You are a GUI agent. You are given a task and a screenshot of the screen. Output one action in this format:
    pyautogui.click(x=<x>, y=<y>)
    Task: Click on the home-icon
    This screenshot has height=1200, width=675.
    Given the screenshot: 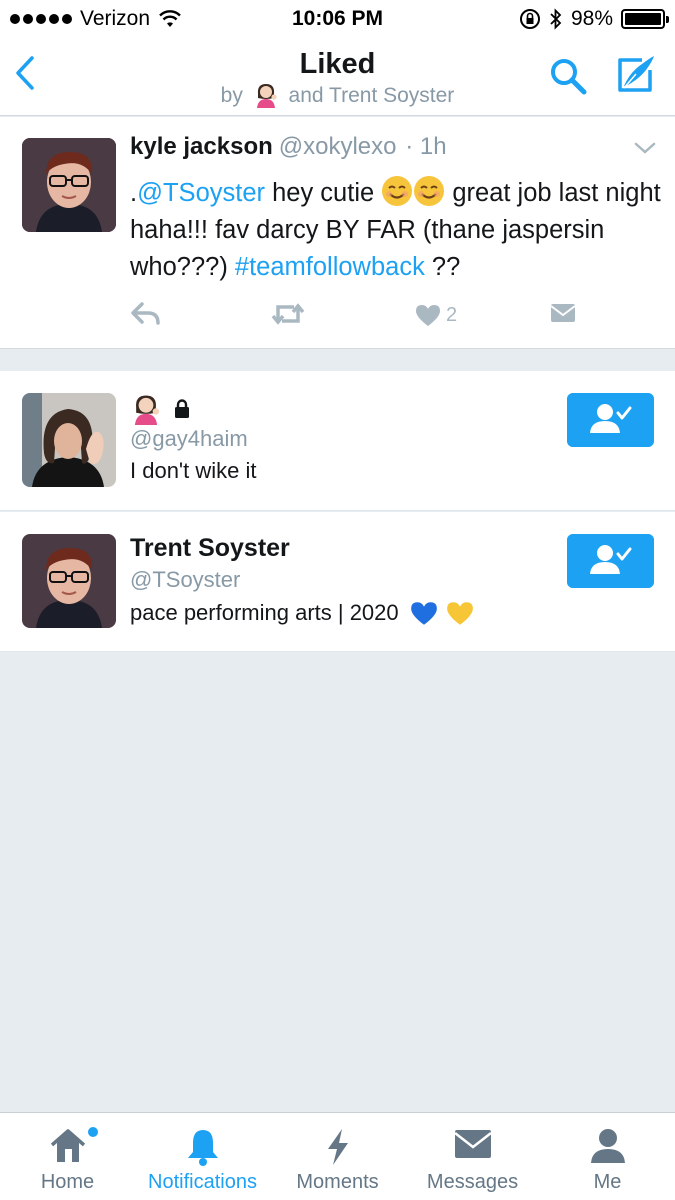 What is the action you would take?
    pyautogui.click(x=67, y=1145)
    